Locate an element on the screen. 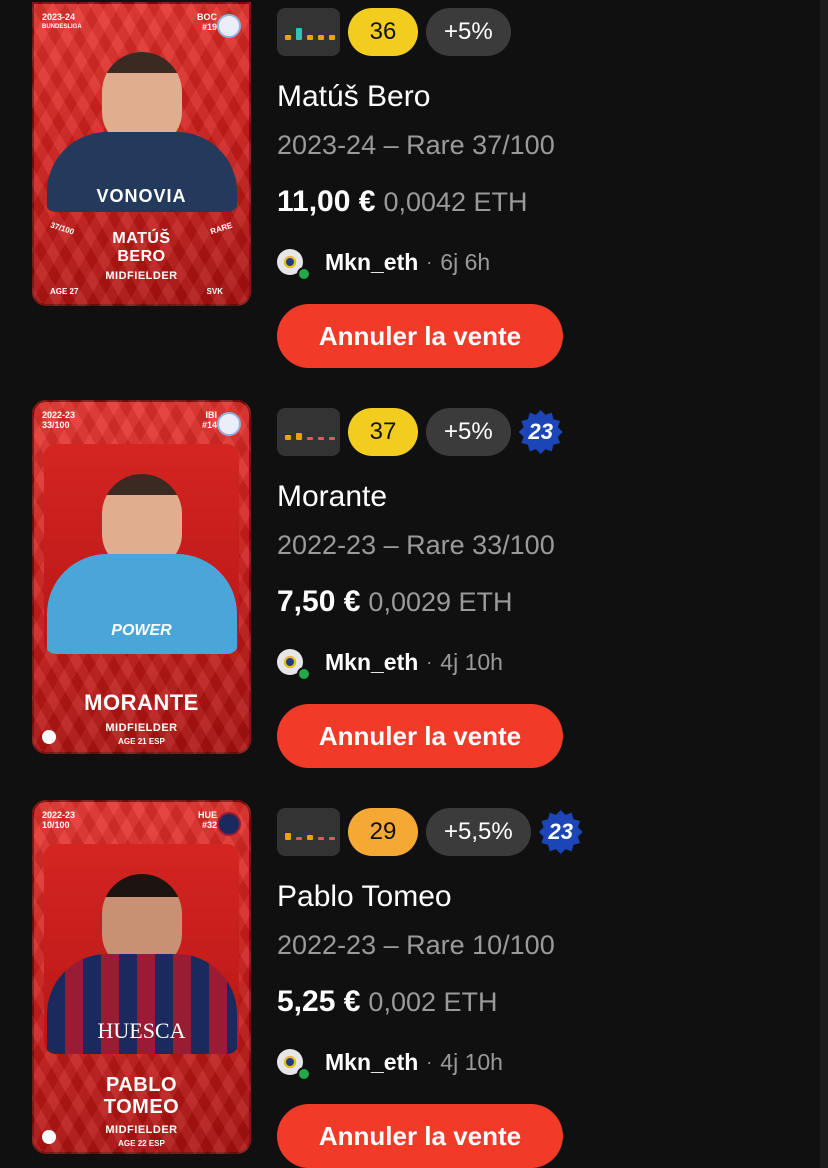 Image resolution: width=828 pixels, height=1168 pixels. stats-chips: 29 +5,5% 23 is located at coordinates (430, 832).